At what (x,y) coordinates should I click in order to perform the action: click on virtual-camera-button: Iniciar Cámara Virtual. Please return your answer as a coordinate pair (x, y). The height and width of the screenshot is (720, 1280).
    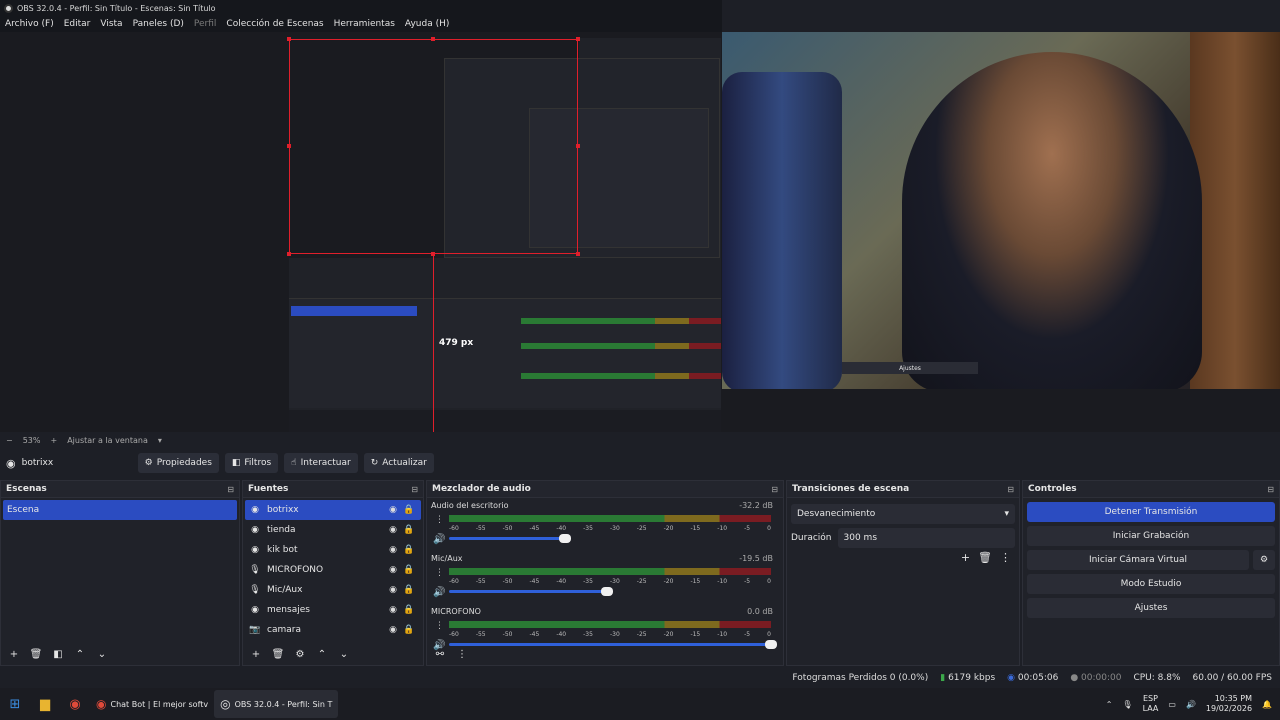
    Looking at the image, I should click on (1138, 560).